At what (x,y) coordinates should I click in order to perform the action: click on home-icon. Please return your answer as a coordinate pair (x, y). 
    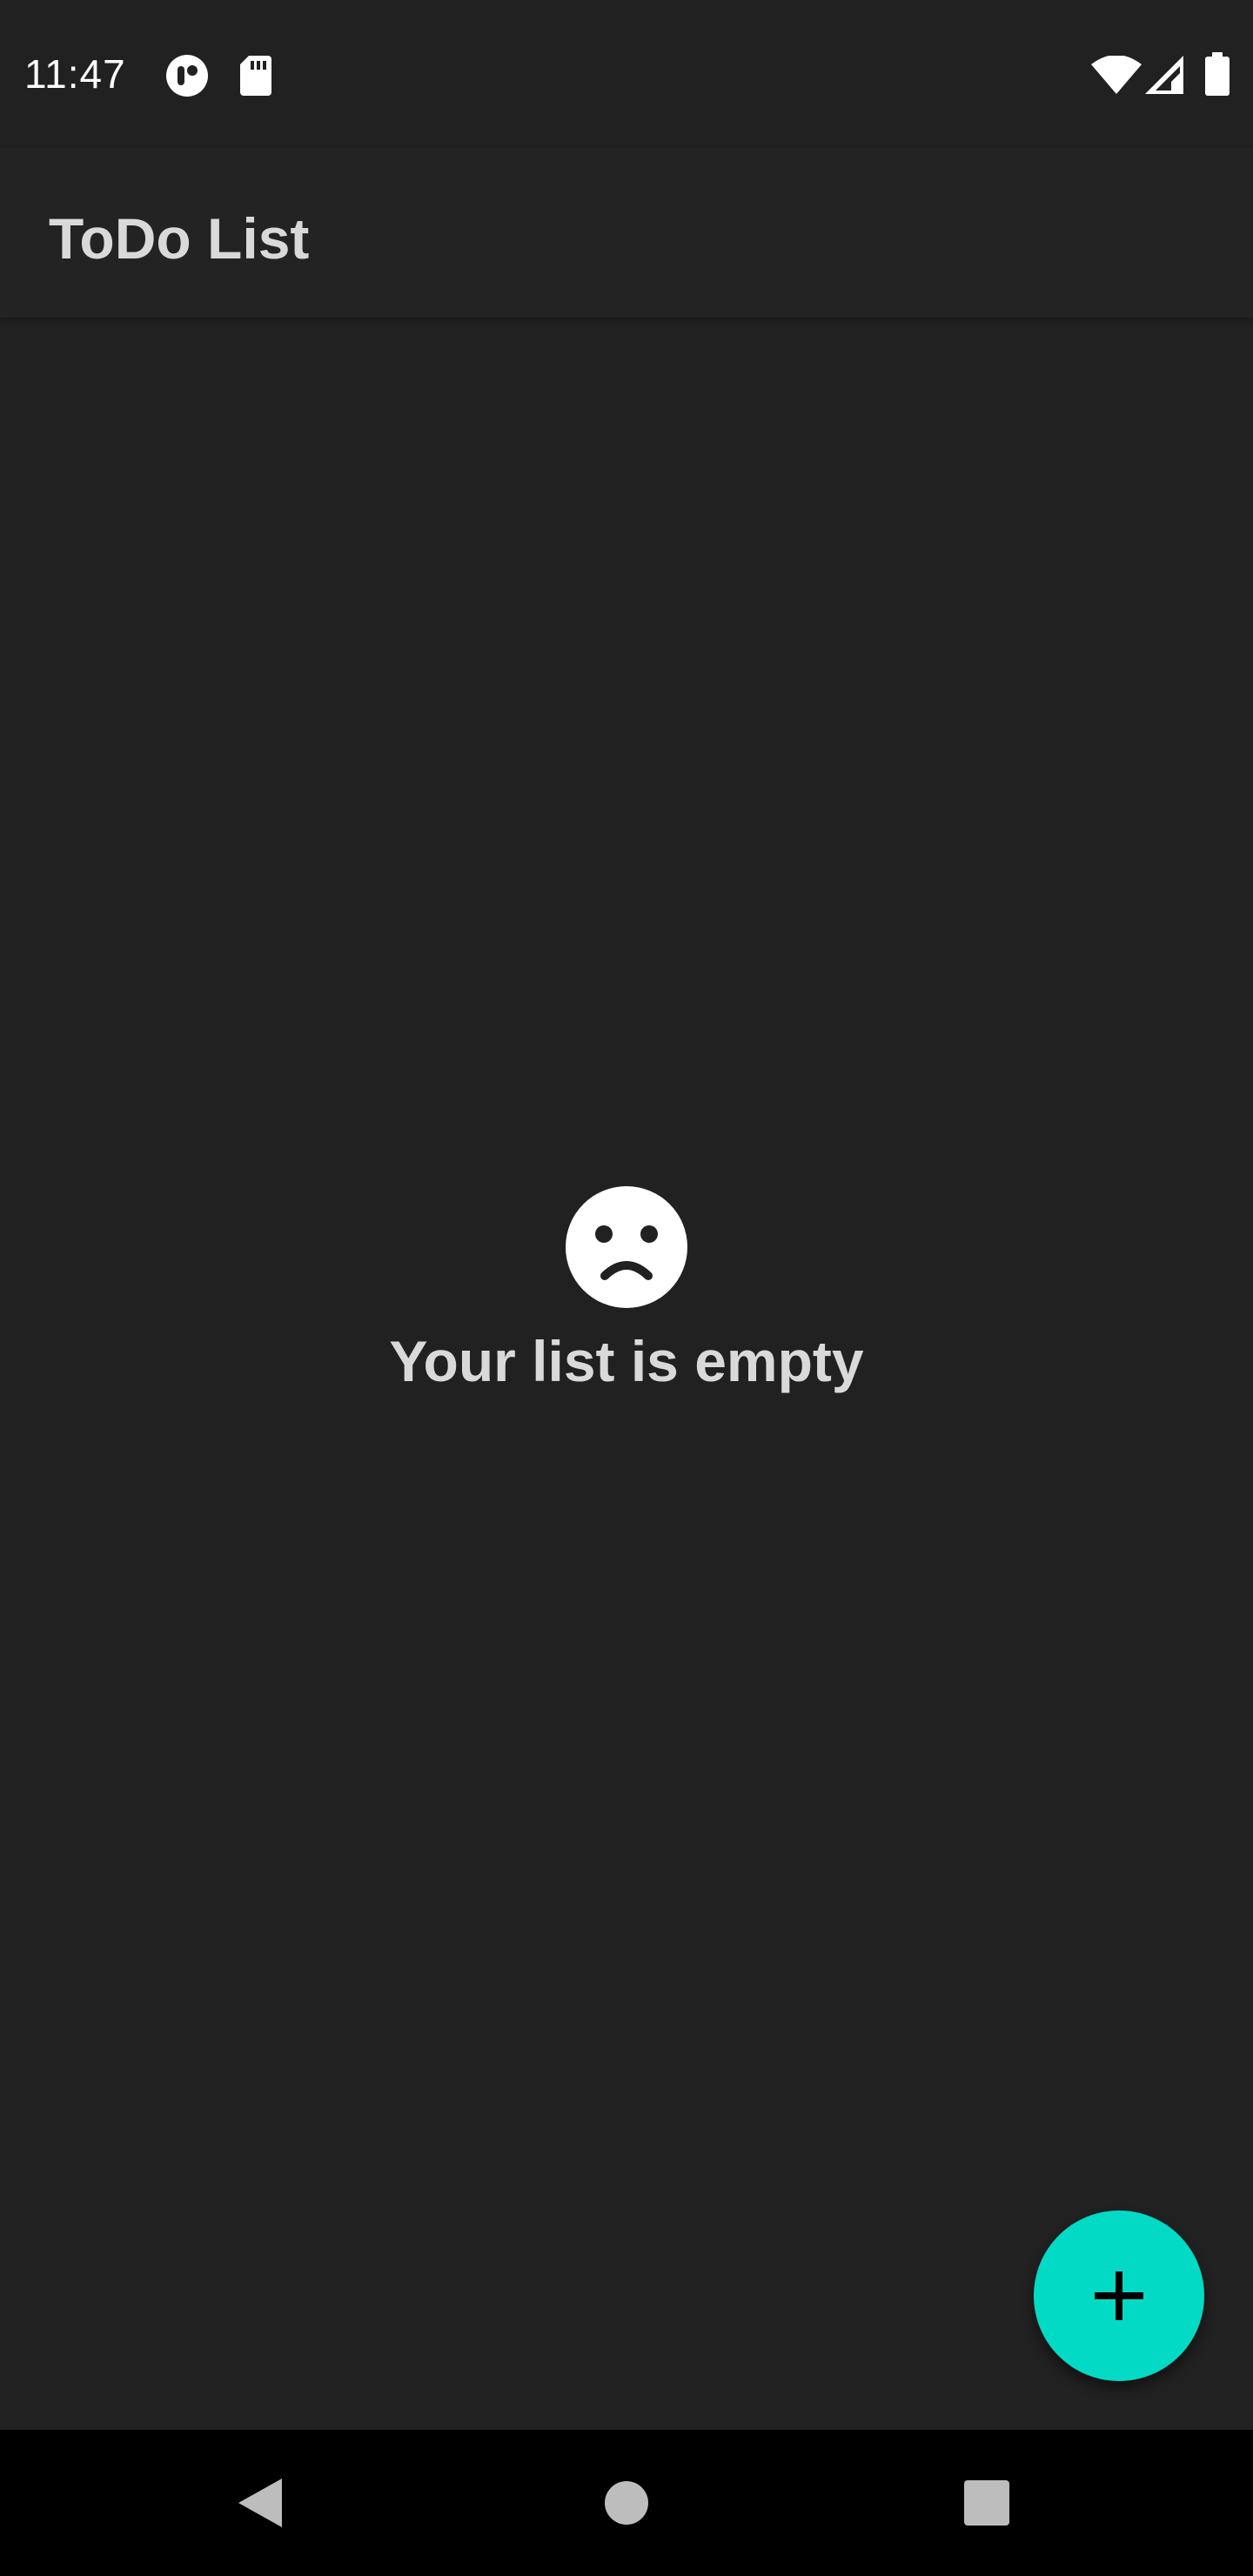
    Looking at the image, I should click on (626, 2503).